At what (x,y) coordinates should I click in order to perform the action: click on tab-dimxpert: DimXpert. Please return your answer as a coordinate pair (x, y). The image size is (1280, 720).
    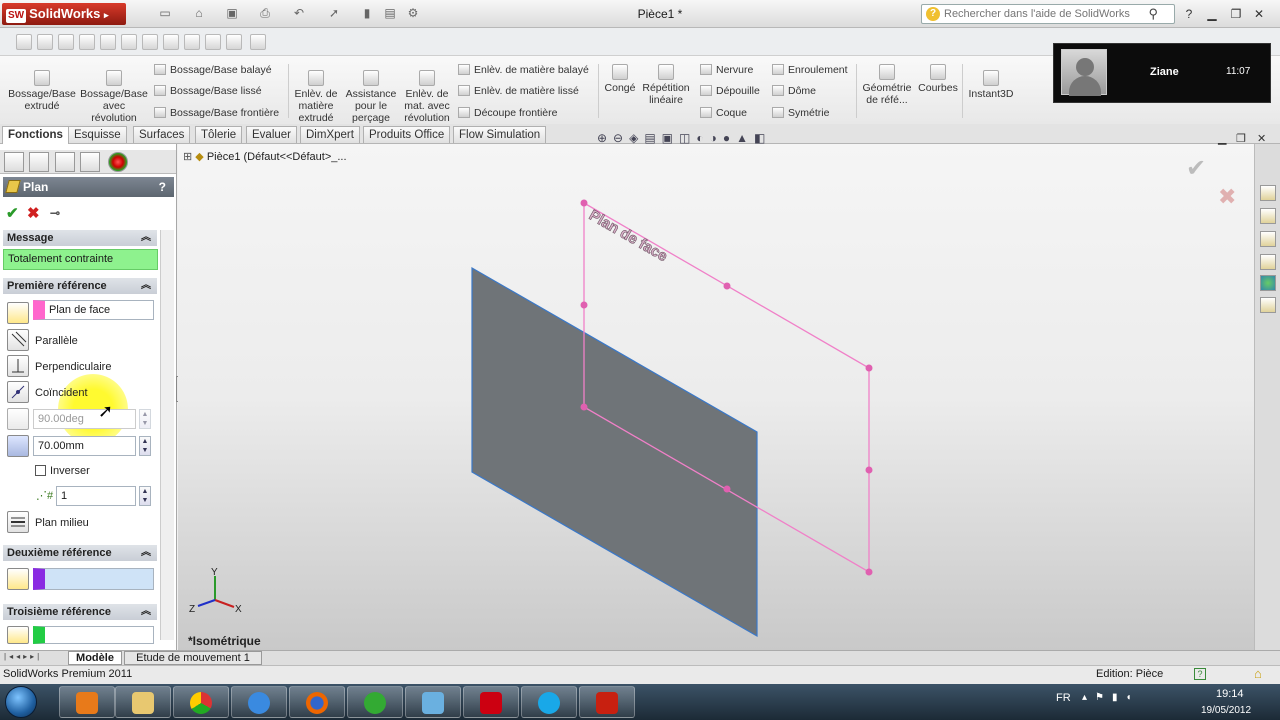
    Looking at the image, I should click on (330, 134).